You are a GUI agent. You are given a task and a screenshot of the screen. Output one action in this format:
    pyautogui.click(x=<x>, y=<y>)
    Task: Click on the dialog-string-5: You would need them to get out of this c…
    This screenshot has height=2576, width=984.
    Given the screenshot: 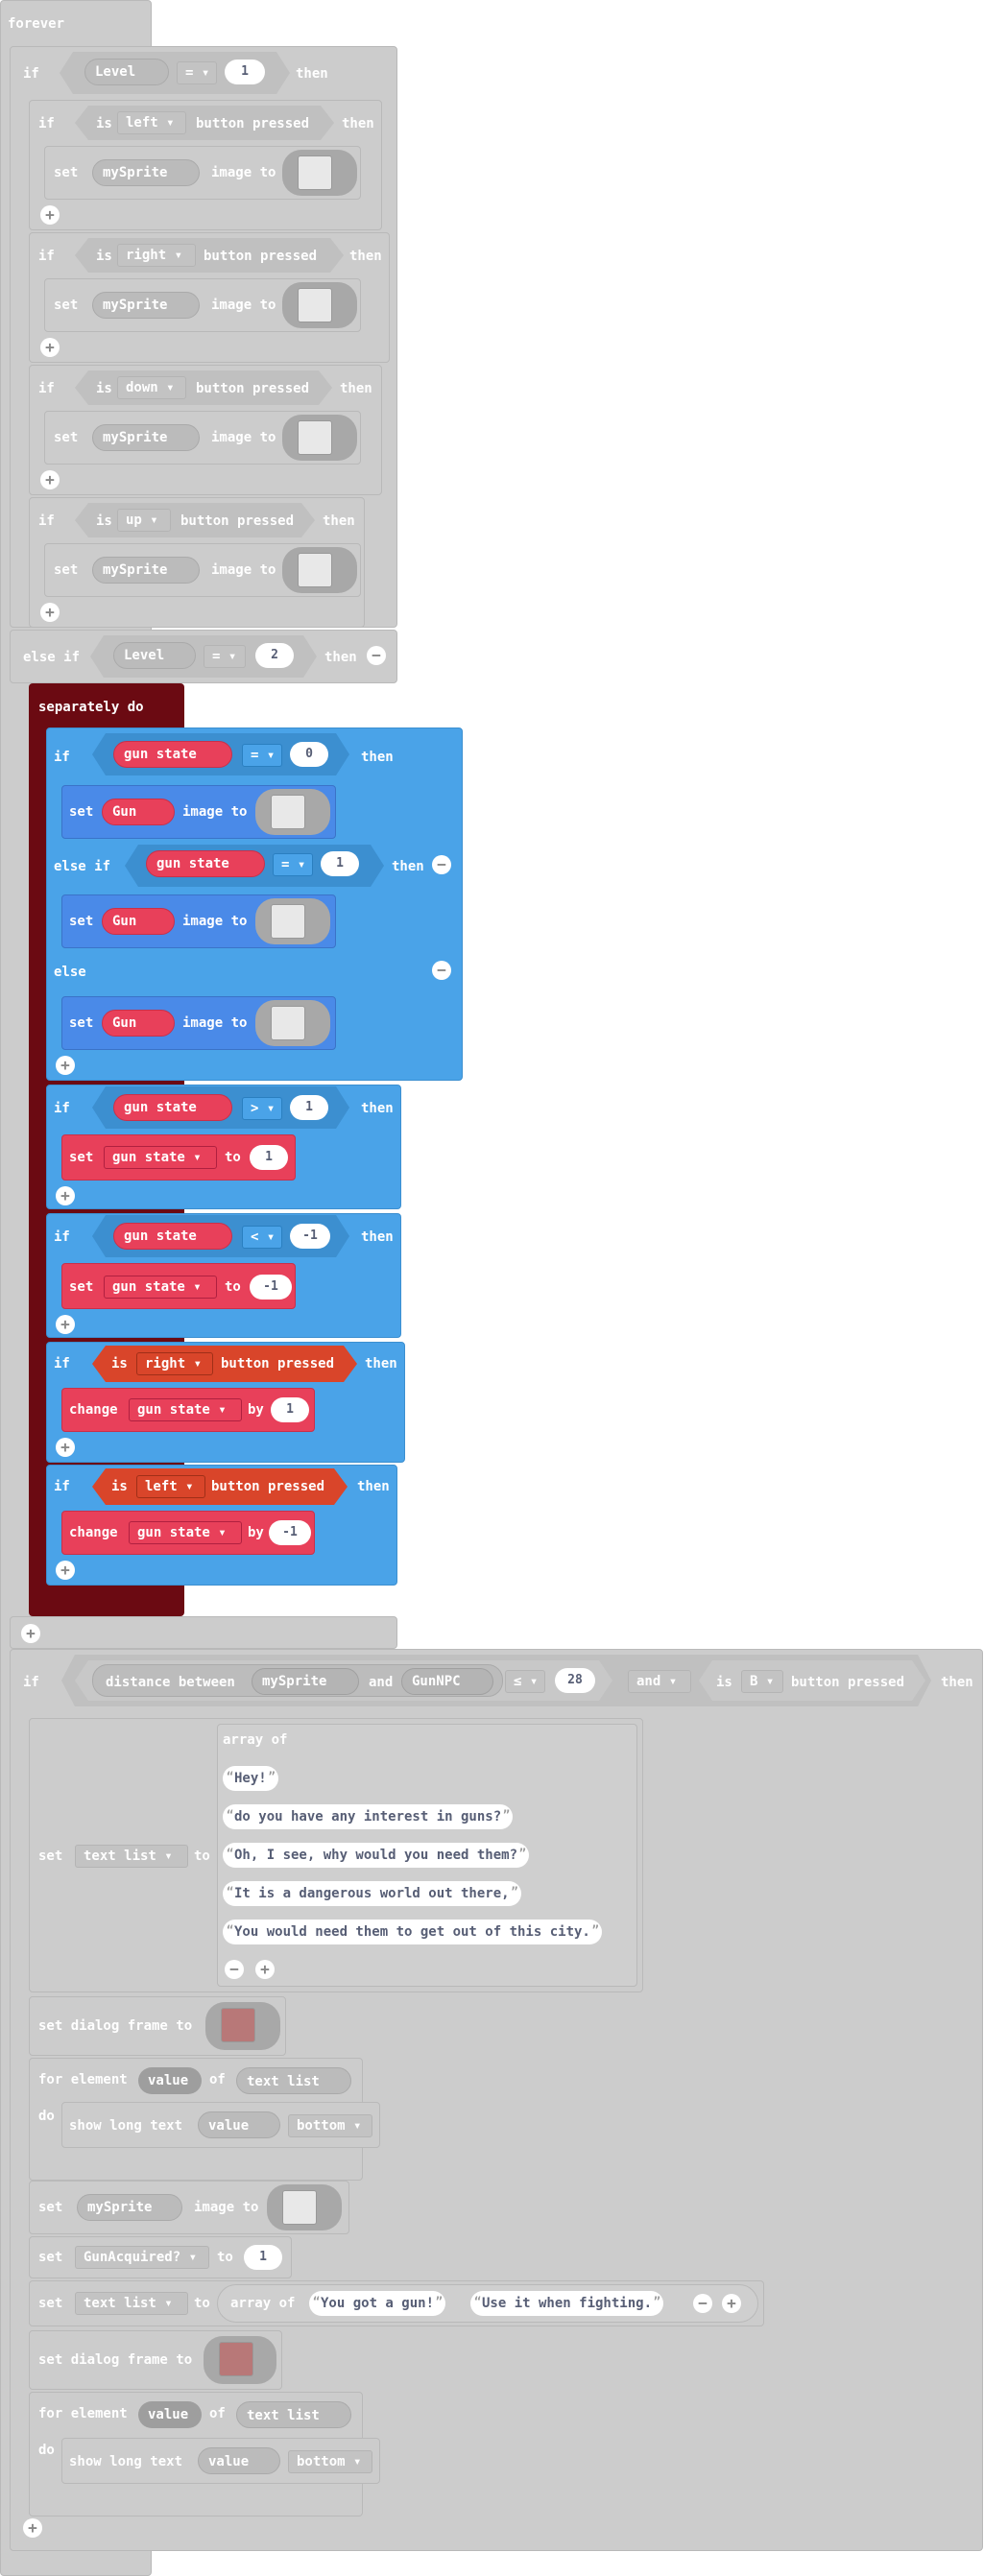 What is the action you would take?
    pyautogui.click(x=413, y=1931)
    